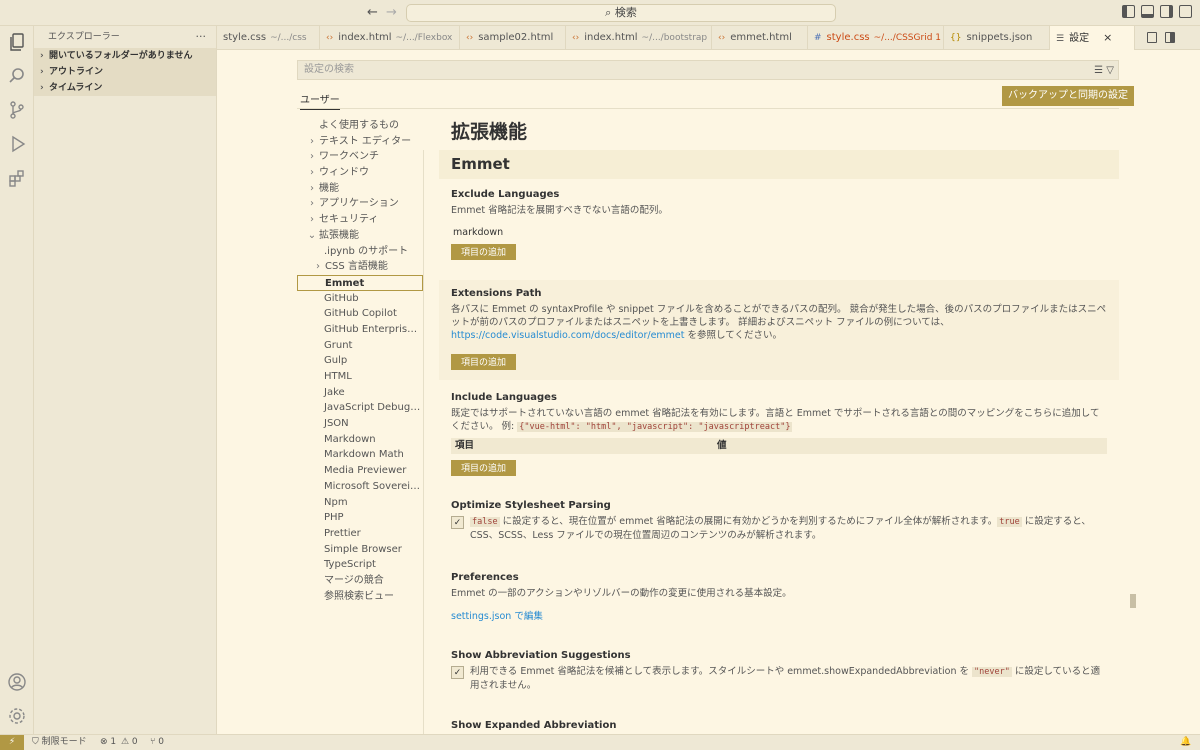  I want to click on tab-index-html-bootstrap: ‹› index.html ~/.../bootstrap, so click(639, 38).